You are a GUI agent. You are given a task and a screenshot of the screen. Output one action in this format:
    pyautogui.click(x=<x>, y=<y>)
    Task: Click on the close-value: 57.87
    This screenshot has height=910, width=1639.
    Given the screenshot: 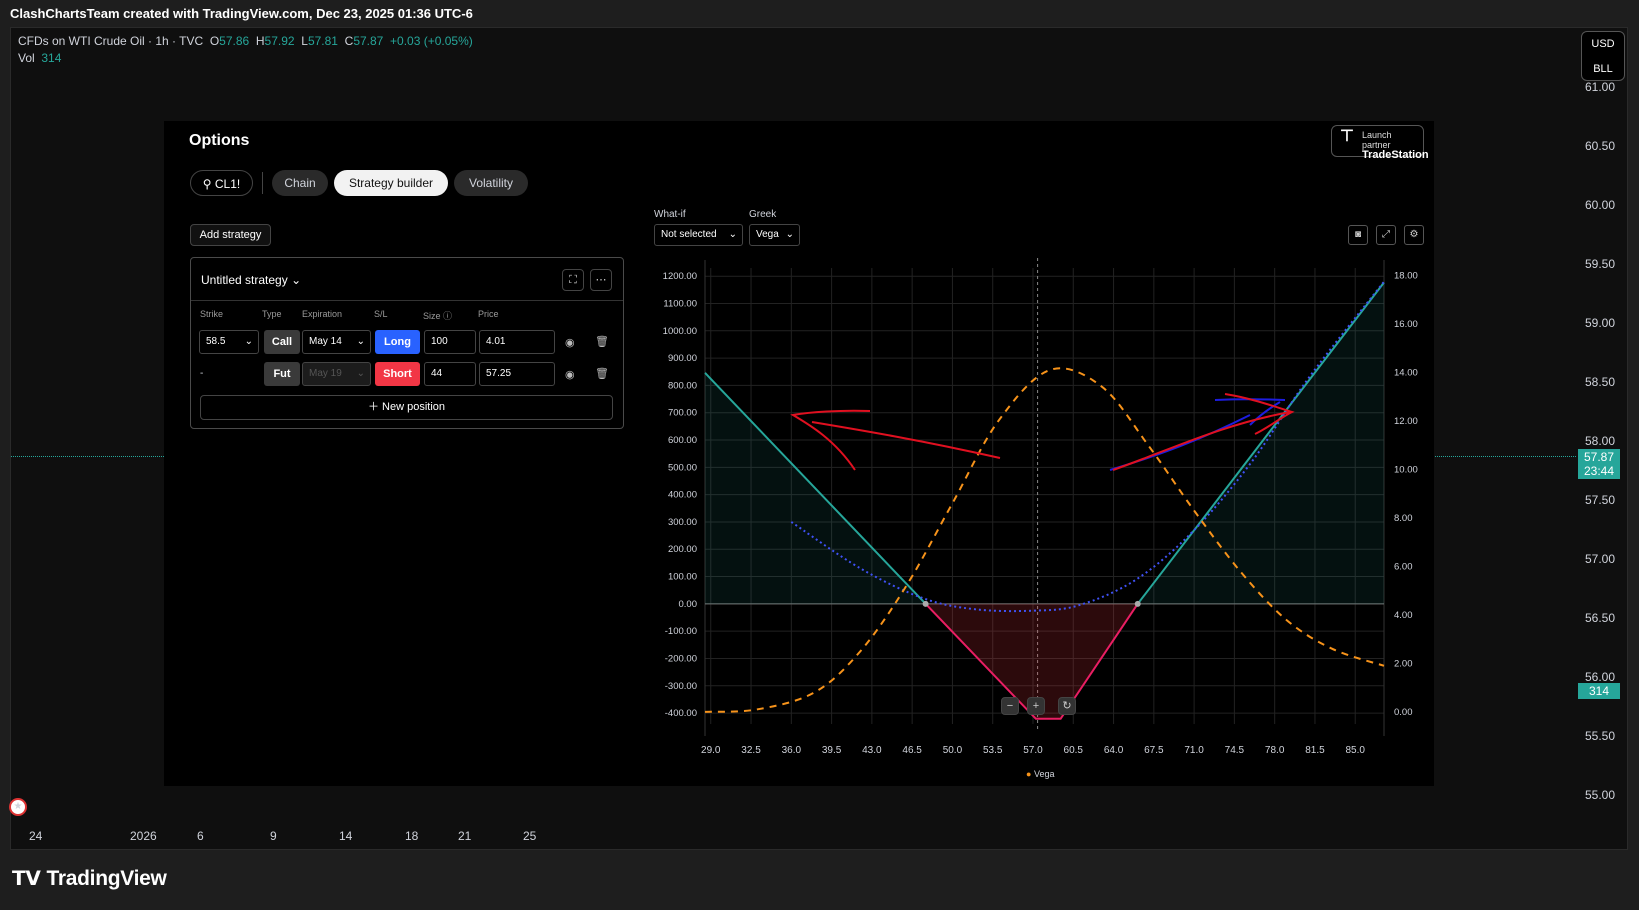 What is the action you would take?
    pyautogui.click(x=368, y=41)
    